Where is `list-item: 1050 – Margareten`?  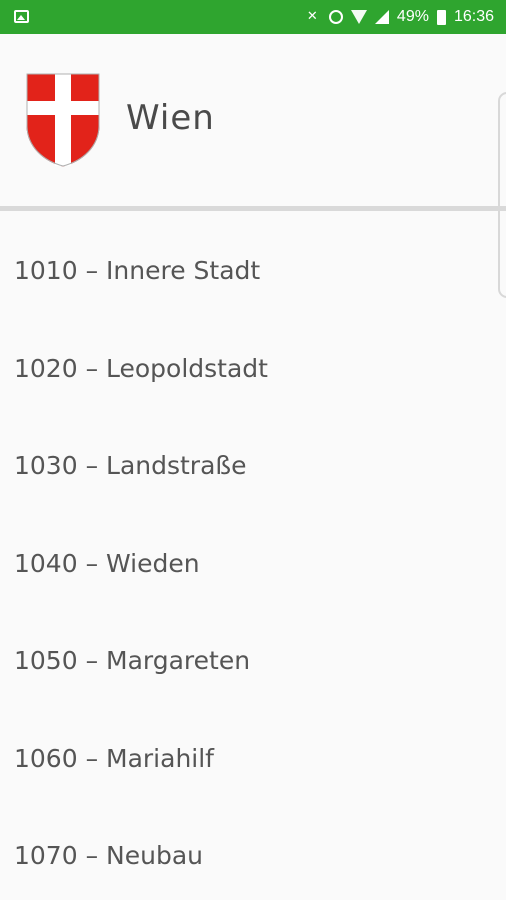
list-item: 1050 – Margareten is located at coordinates (253, 661).